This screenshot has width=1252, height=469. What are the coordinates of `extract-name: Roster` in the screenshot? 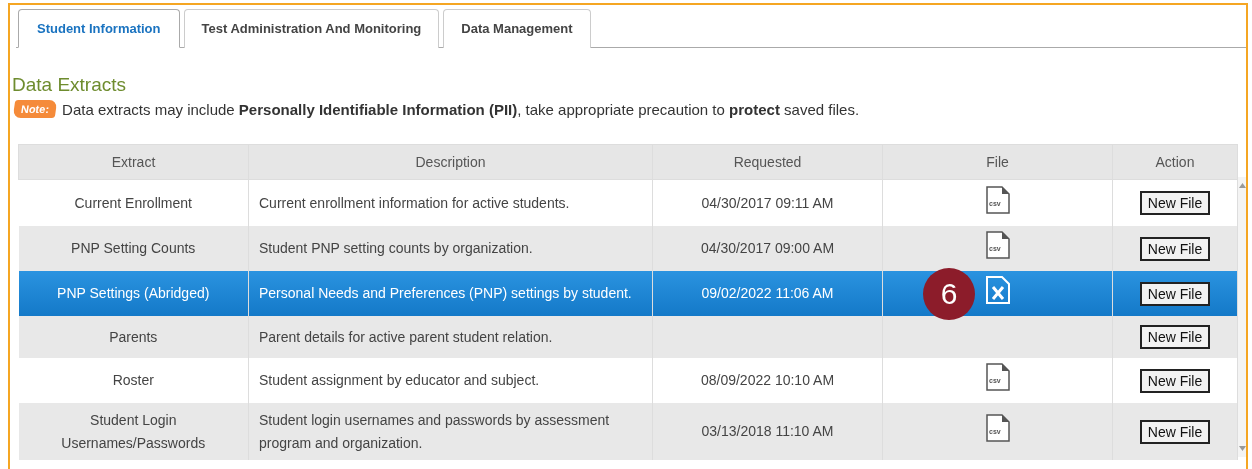 It's located at (133, 380).